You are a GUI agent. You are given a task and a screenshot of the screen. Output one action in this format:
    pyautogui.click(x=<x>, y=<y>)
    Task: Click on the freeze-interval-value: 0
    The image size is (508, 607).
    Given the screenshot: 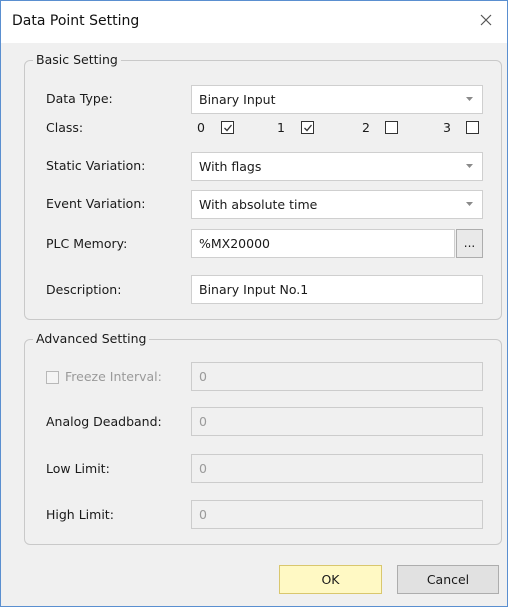 What is the action you would take?
    pyautogui.click(x=203, y=376)
    